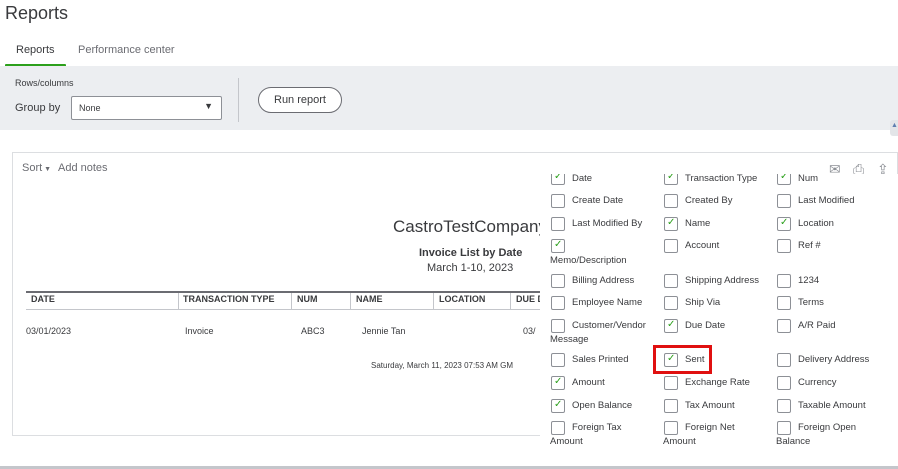  Describe the element at coordinates (600, 359) in the screenshot. I see `option-label: Sales Printed` at that location.